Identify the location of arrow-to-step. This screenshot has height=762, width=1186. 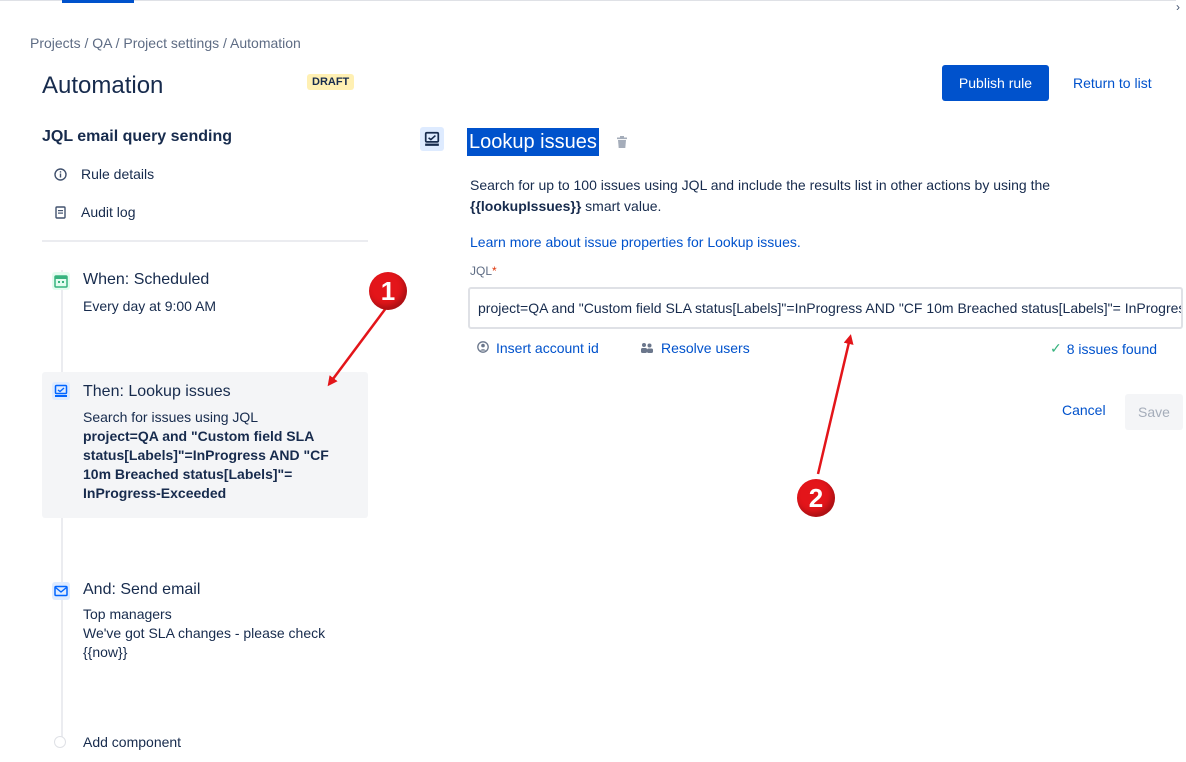
(357, 347).